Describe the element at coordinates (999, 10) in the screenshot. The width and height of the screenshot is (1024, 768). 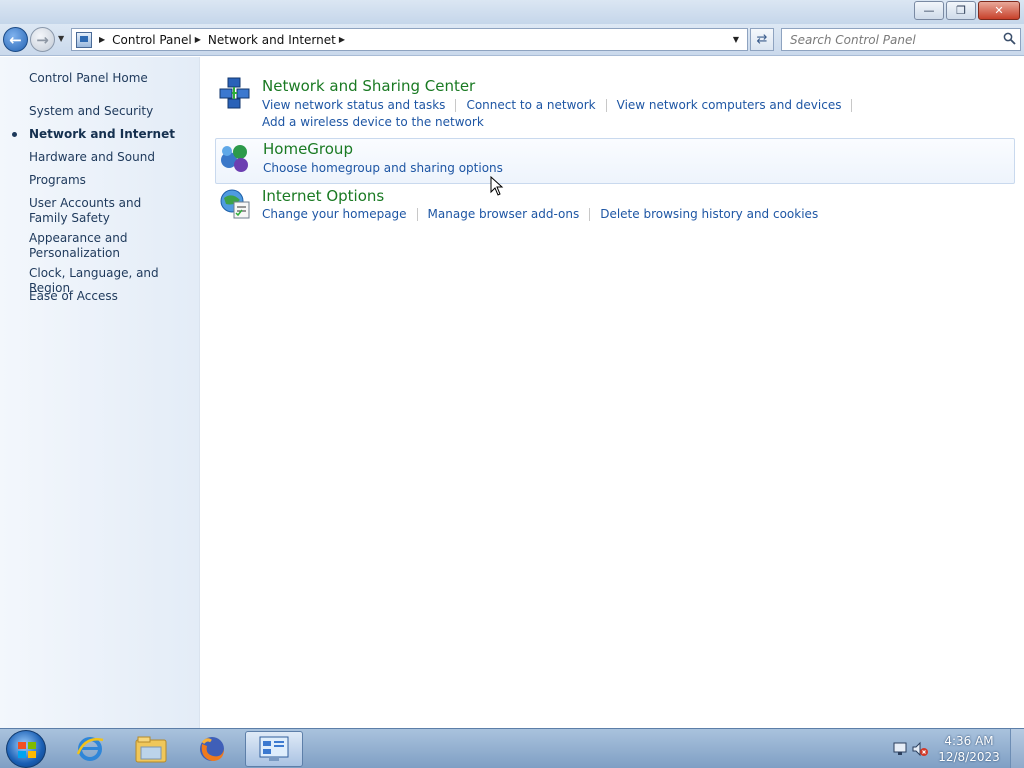
I see `close-button: ✕` at that location.